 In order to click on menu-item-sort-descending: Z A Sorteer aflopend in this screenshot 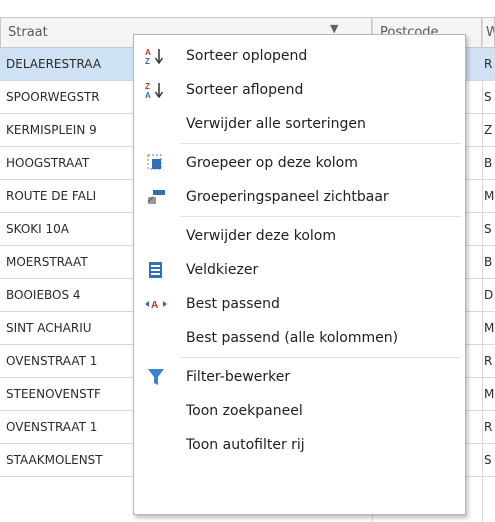, I will do `click(299, 90)`.